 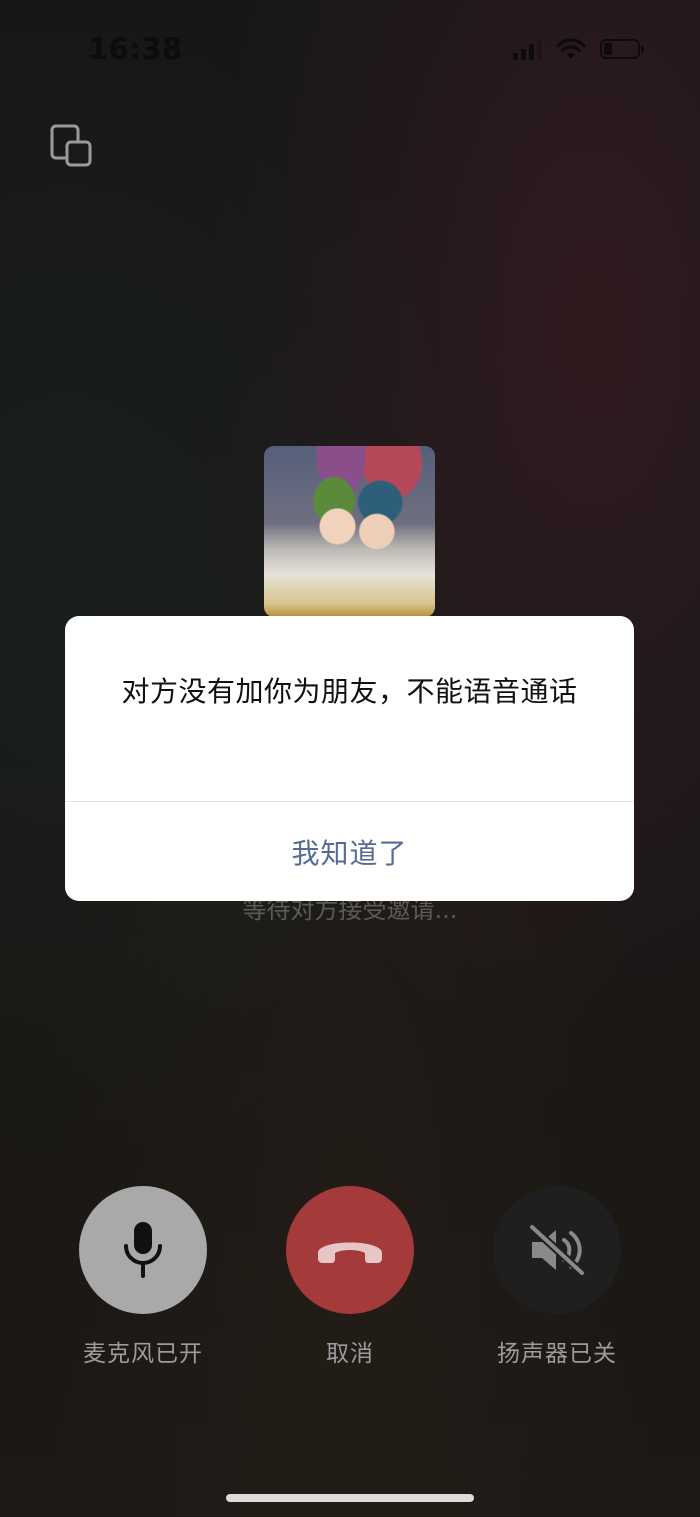 I want to click on speaker-control: 扬声器已关, so click(x=557, y=1277).